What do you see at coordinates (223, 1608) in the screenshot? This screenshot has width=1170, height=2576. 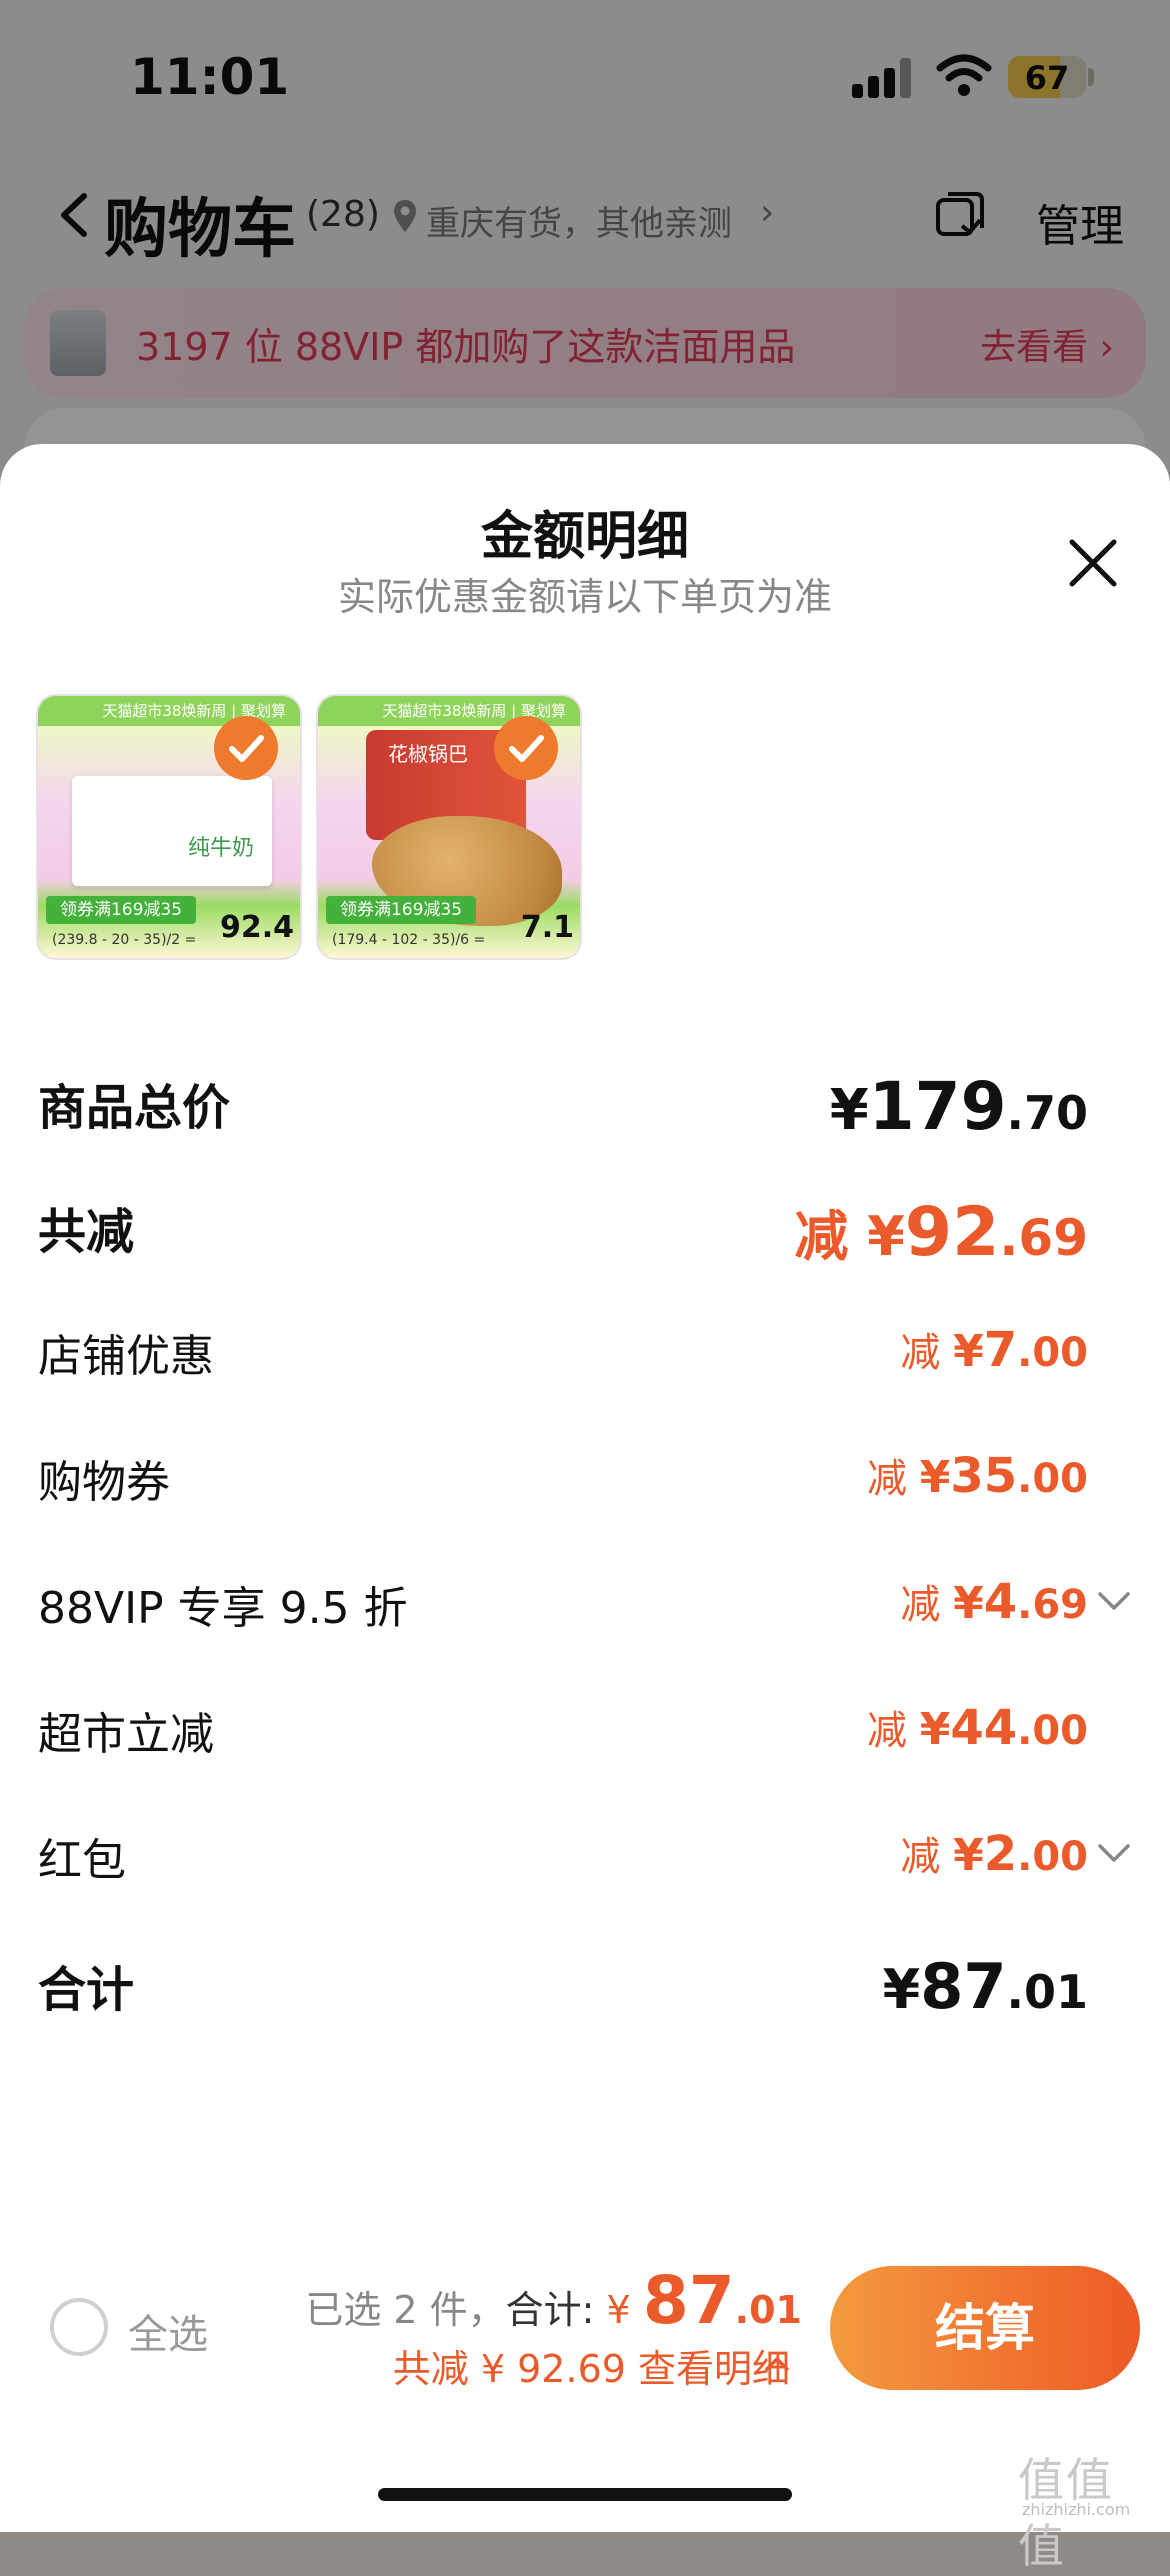 I see `row-label: 88VIP 专享 9.5 折` at bounding box center [223, 1608].